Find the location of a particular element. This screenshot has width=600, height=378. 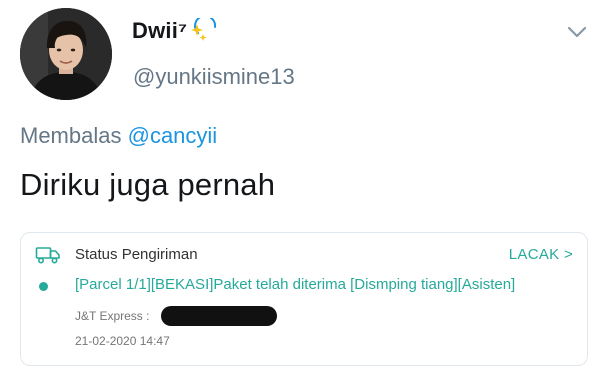

tweet-text: Diriku juga pernah is located at coordinates (148, 184).